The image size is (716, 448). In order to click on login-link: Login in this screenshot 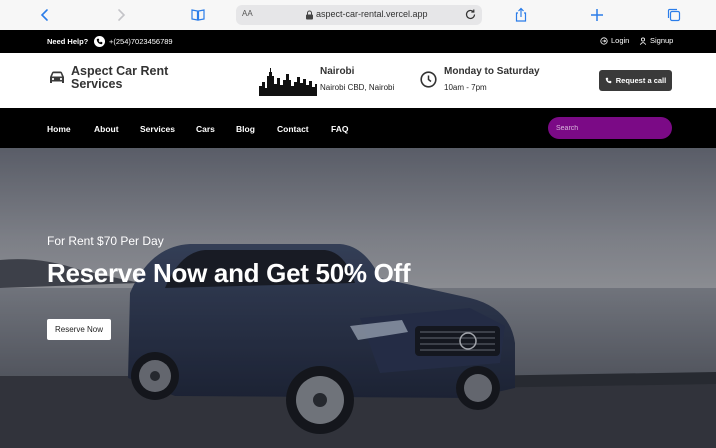, I will do `click(614, 40)`.